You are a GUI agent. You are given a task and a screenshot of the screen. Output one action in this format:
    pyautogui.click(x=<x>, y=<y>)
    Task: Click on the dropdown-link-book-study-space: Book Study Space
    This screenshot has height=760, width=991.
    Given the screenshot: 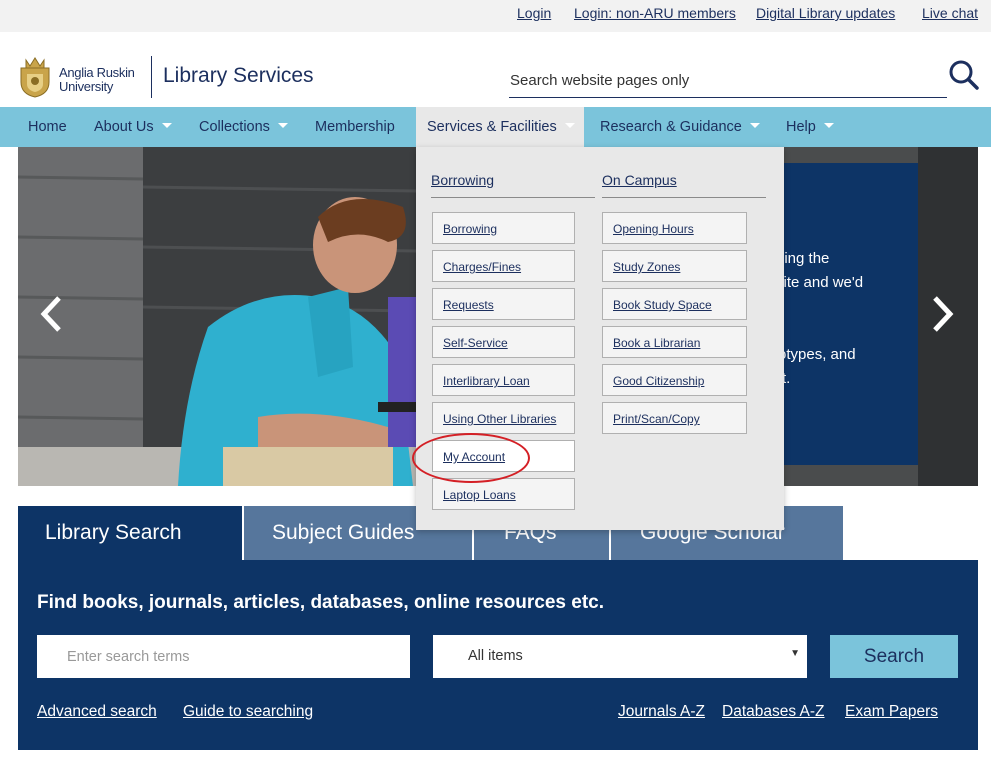 What is the action you would take?
    pyautogui.click(x=674, y=304)
    